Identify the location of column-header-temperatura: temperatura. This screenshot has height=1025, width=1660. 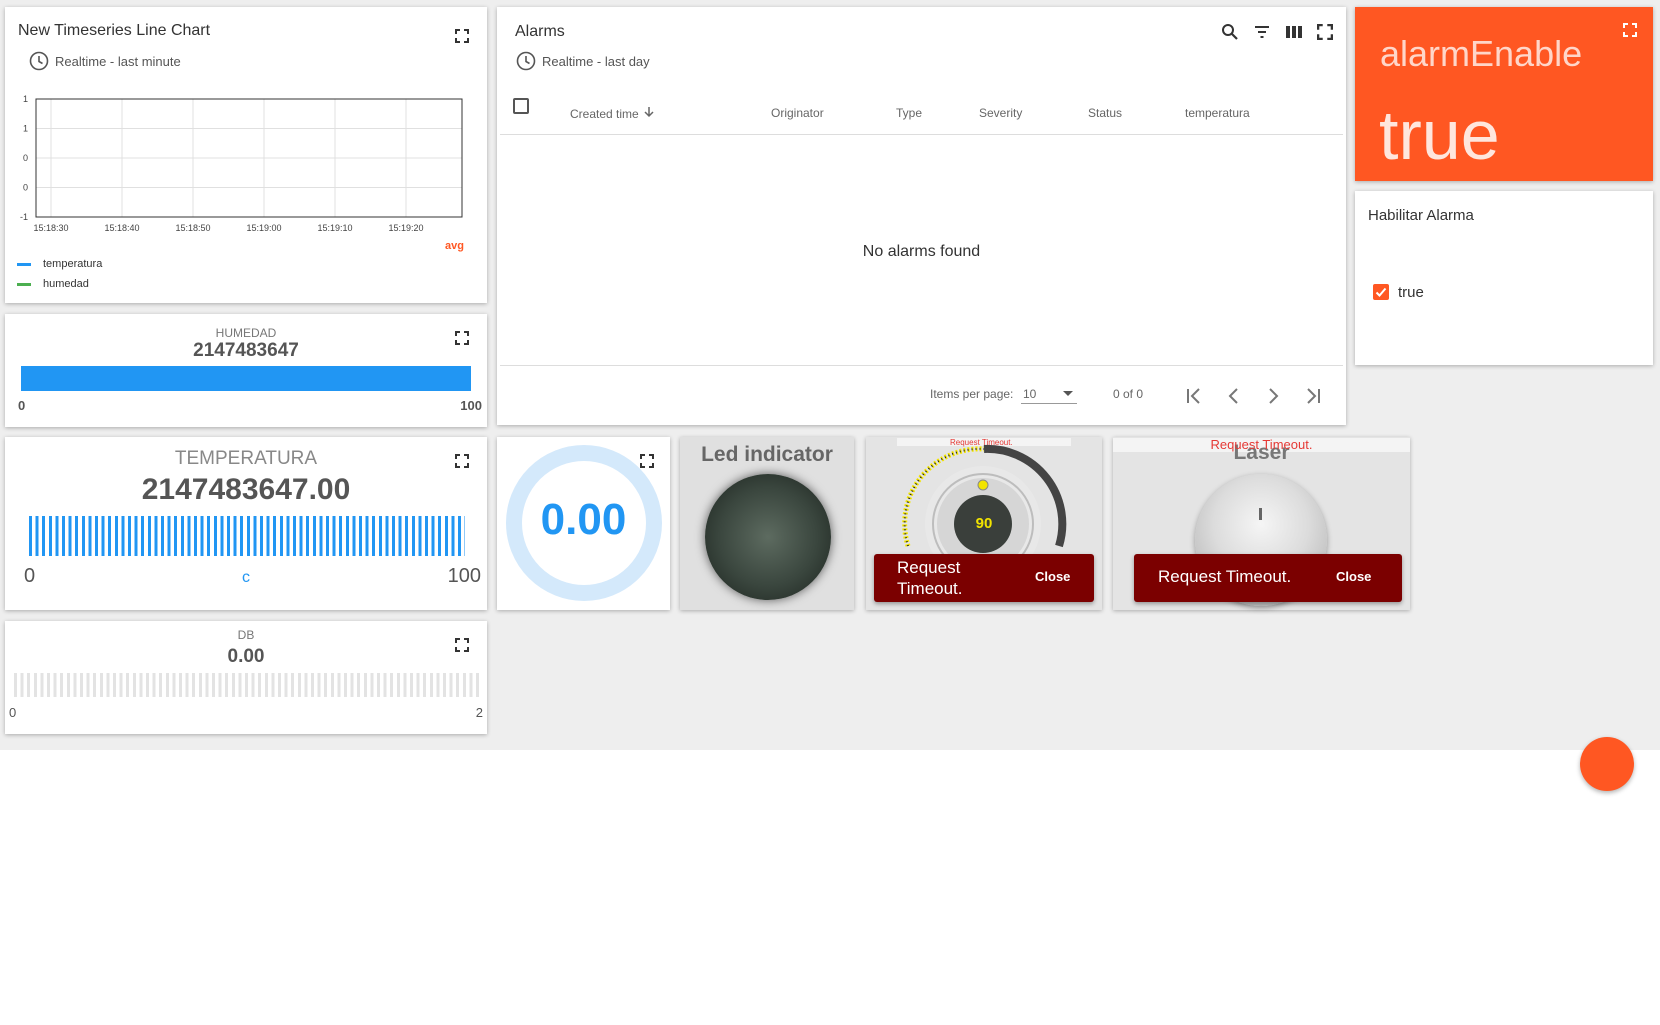
(1217, 113).